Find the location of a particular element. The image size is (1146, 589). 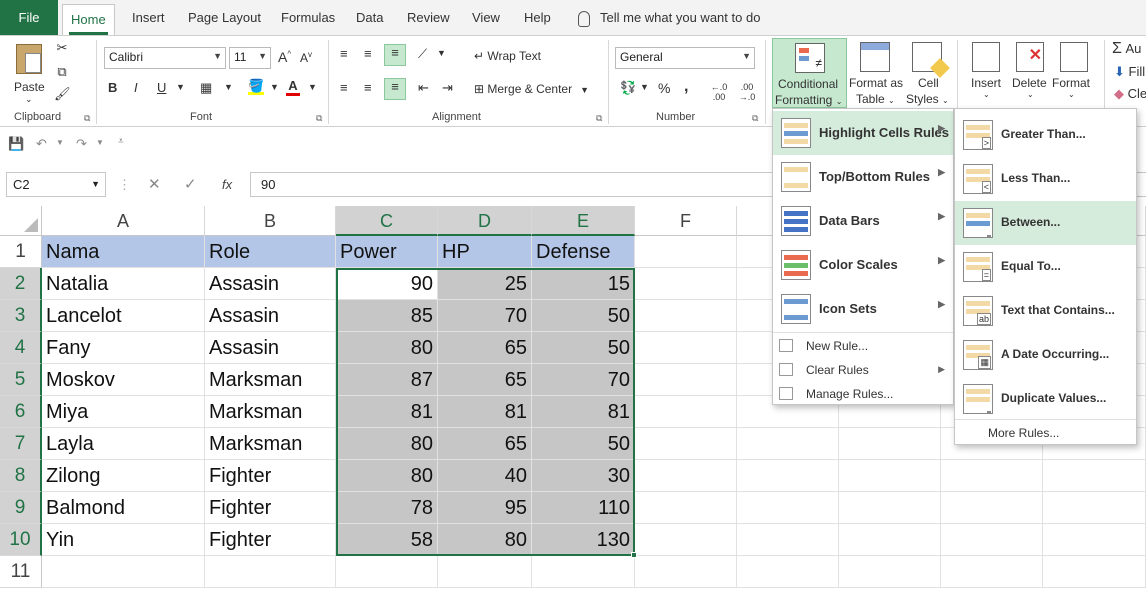

column-header: B is located at coordinates (270, 221).